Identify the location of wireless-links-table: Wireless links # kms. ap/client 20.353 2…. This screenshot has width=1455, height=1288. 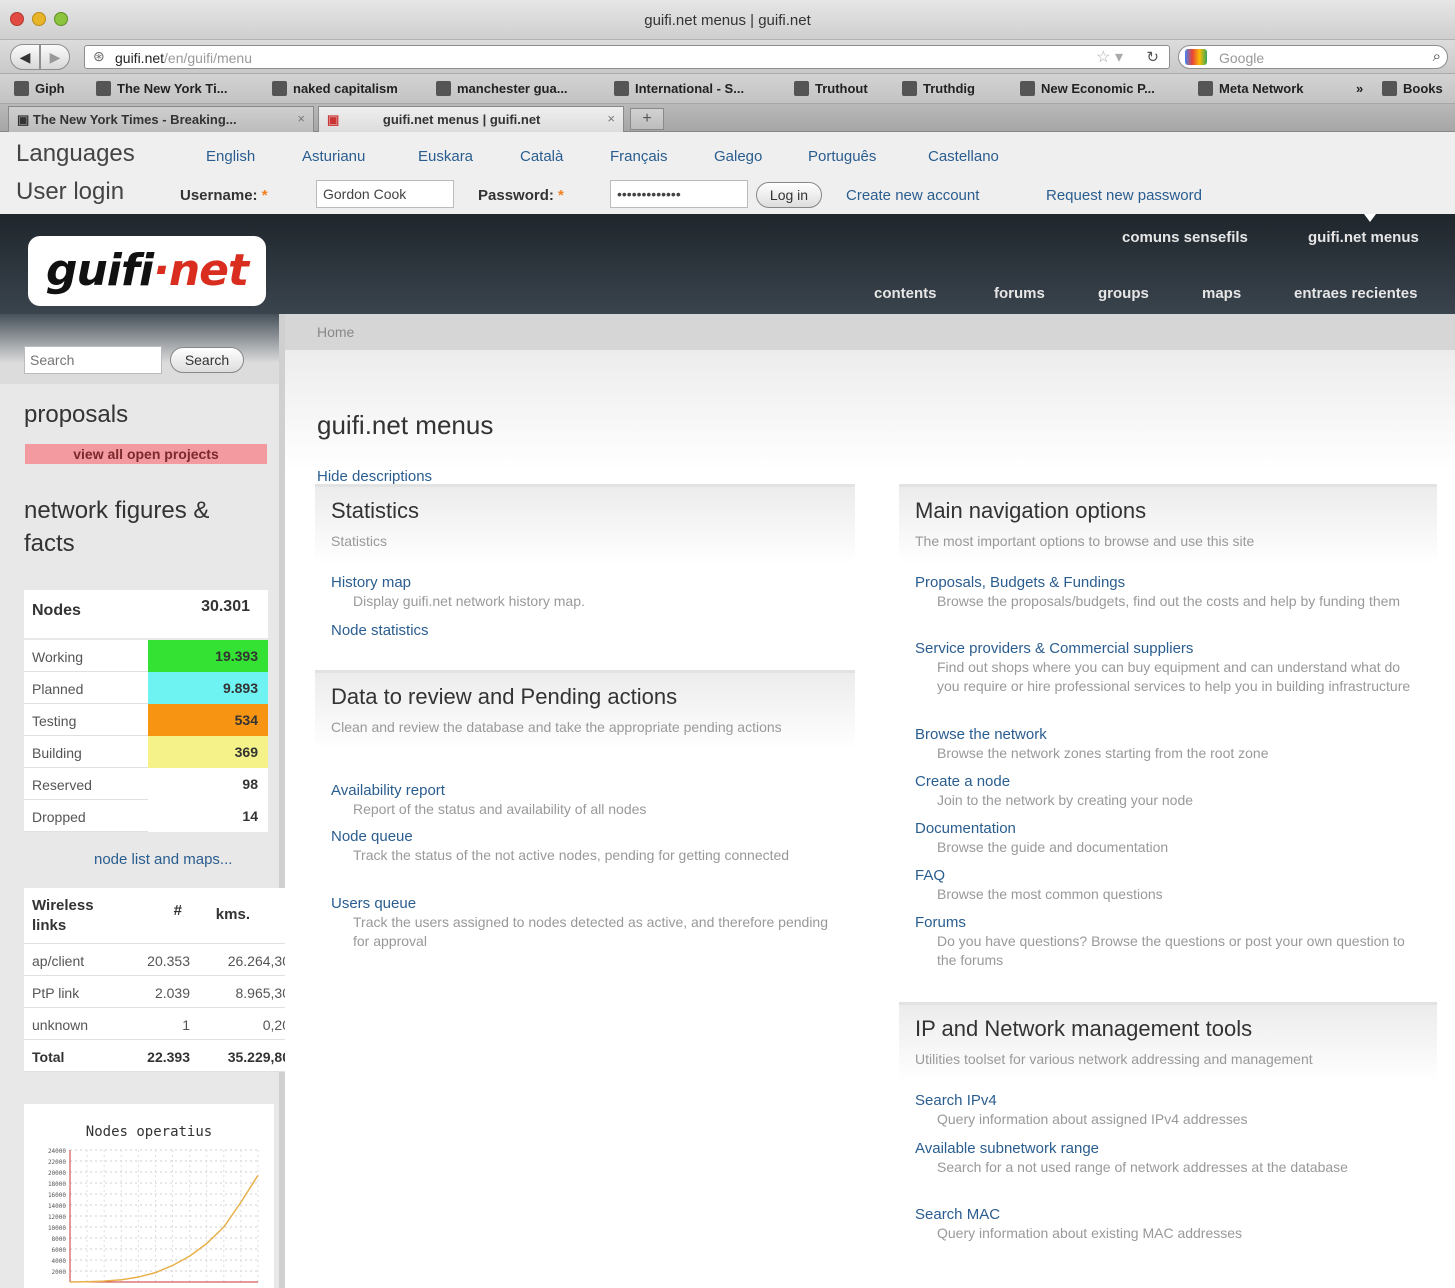
(160, 980).